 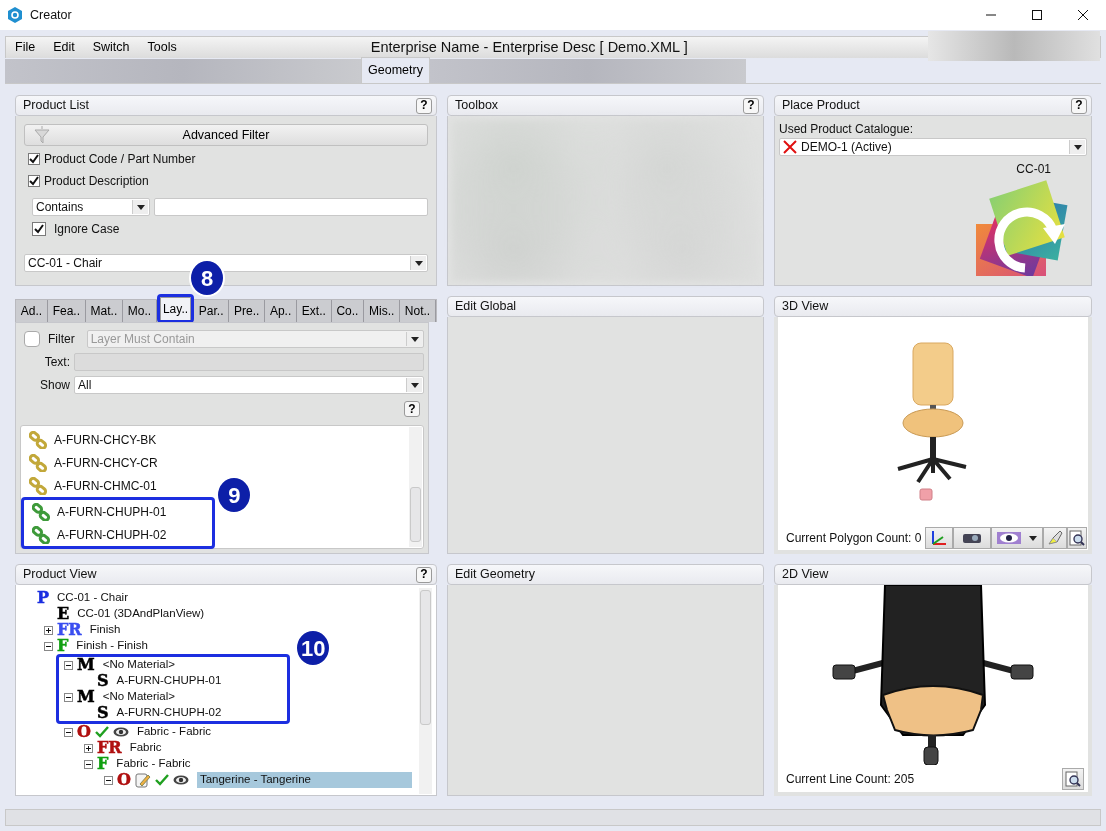 What do you see at coordinates (1037, 15) in the screenshot?
I see `maximize-icon` at bounding box center [1037, 15].